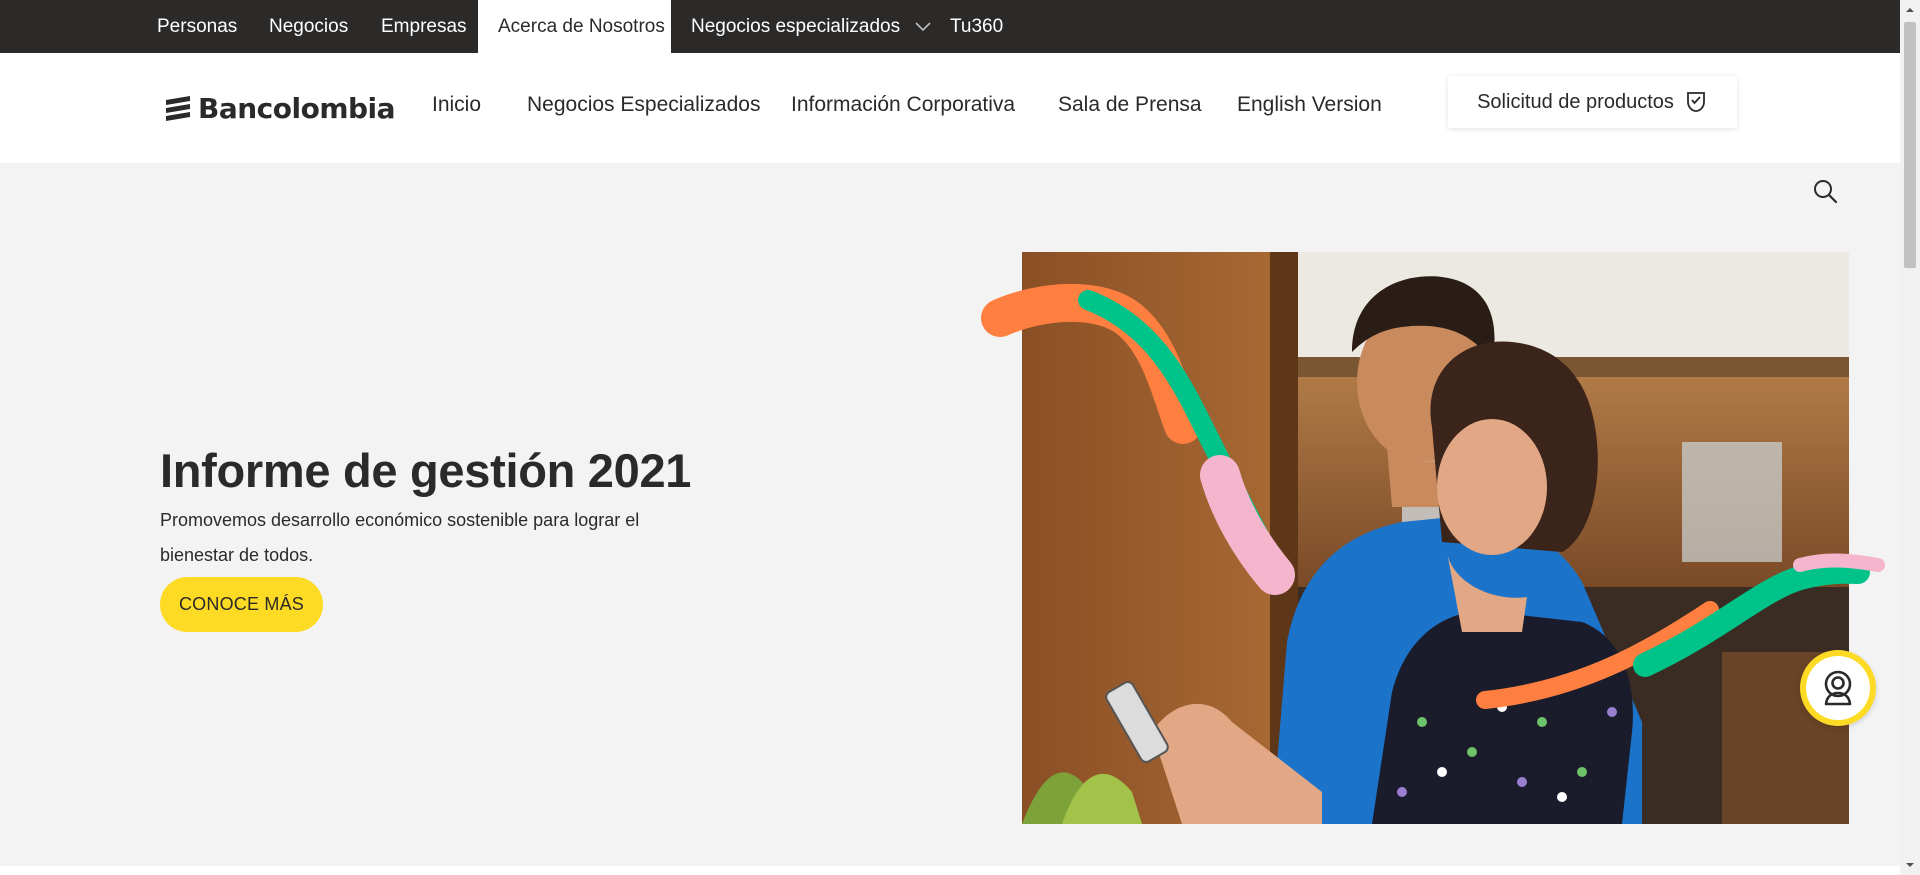 The height and width of the screenshot is (875, 1920). I want to click on nav-negocios-especializados: Negocios Especializados, so click(643, 105).